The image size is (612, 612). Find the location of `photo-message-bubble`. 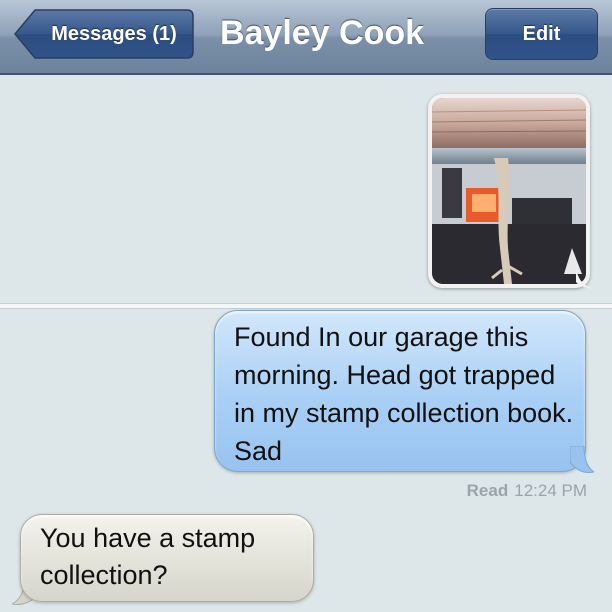

photo-message-bubble is located at coordinates (510, 191).